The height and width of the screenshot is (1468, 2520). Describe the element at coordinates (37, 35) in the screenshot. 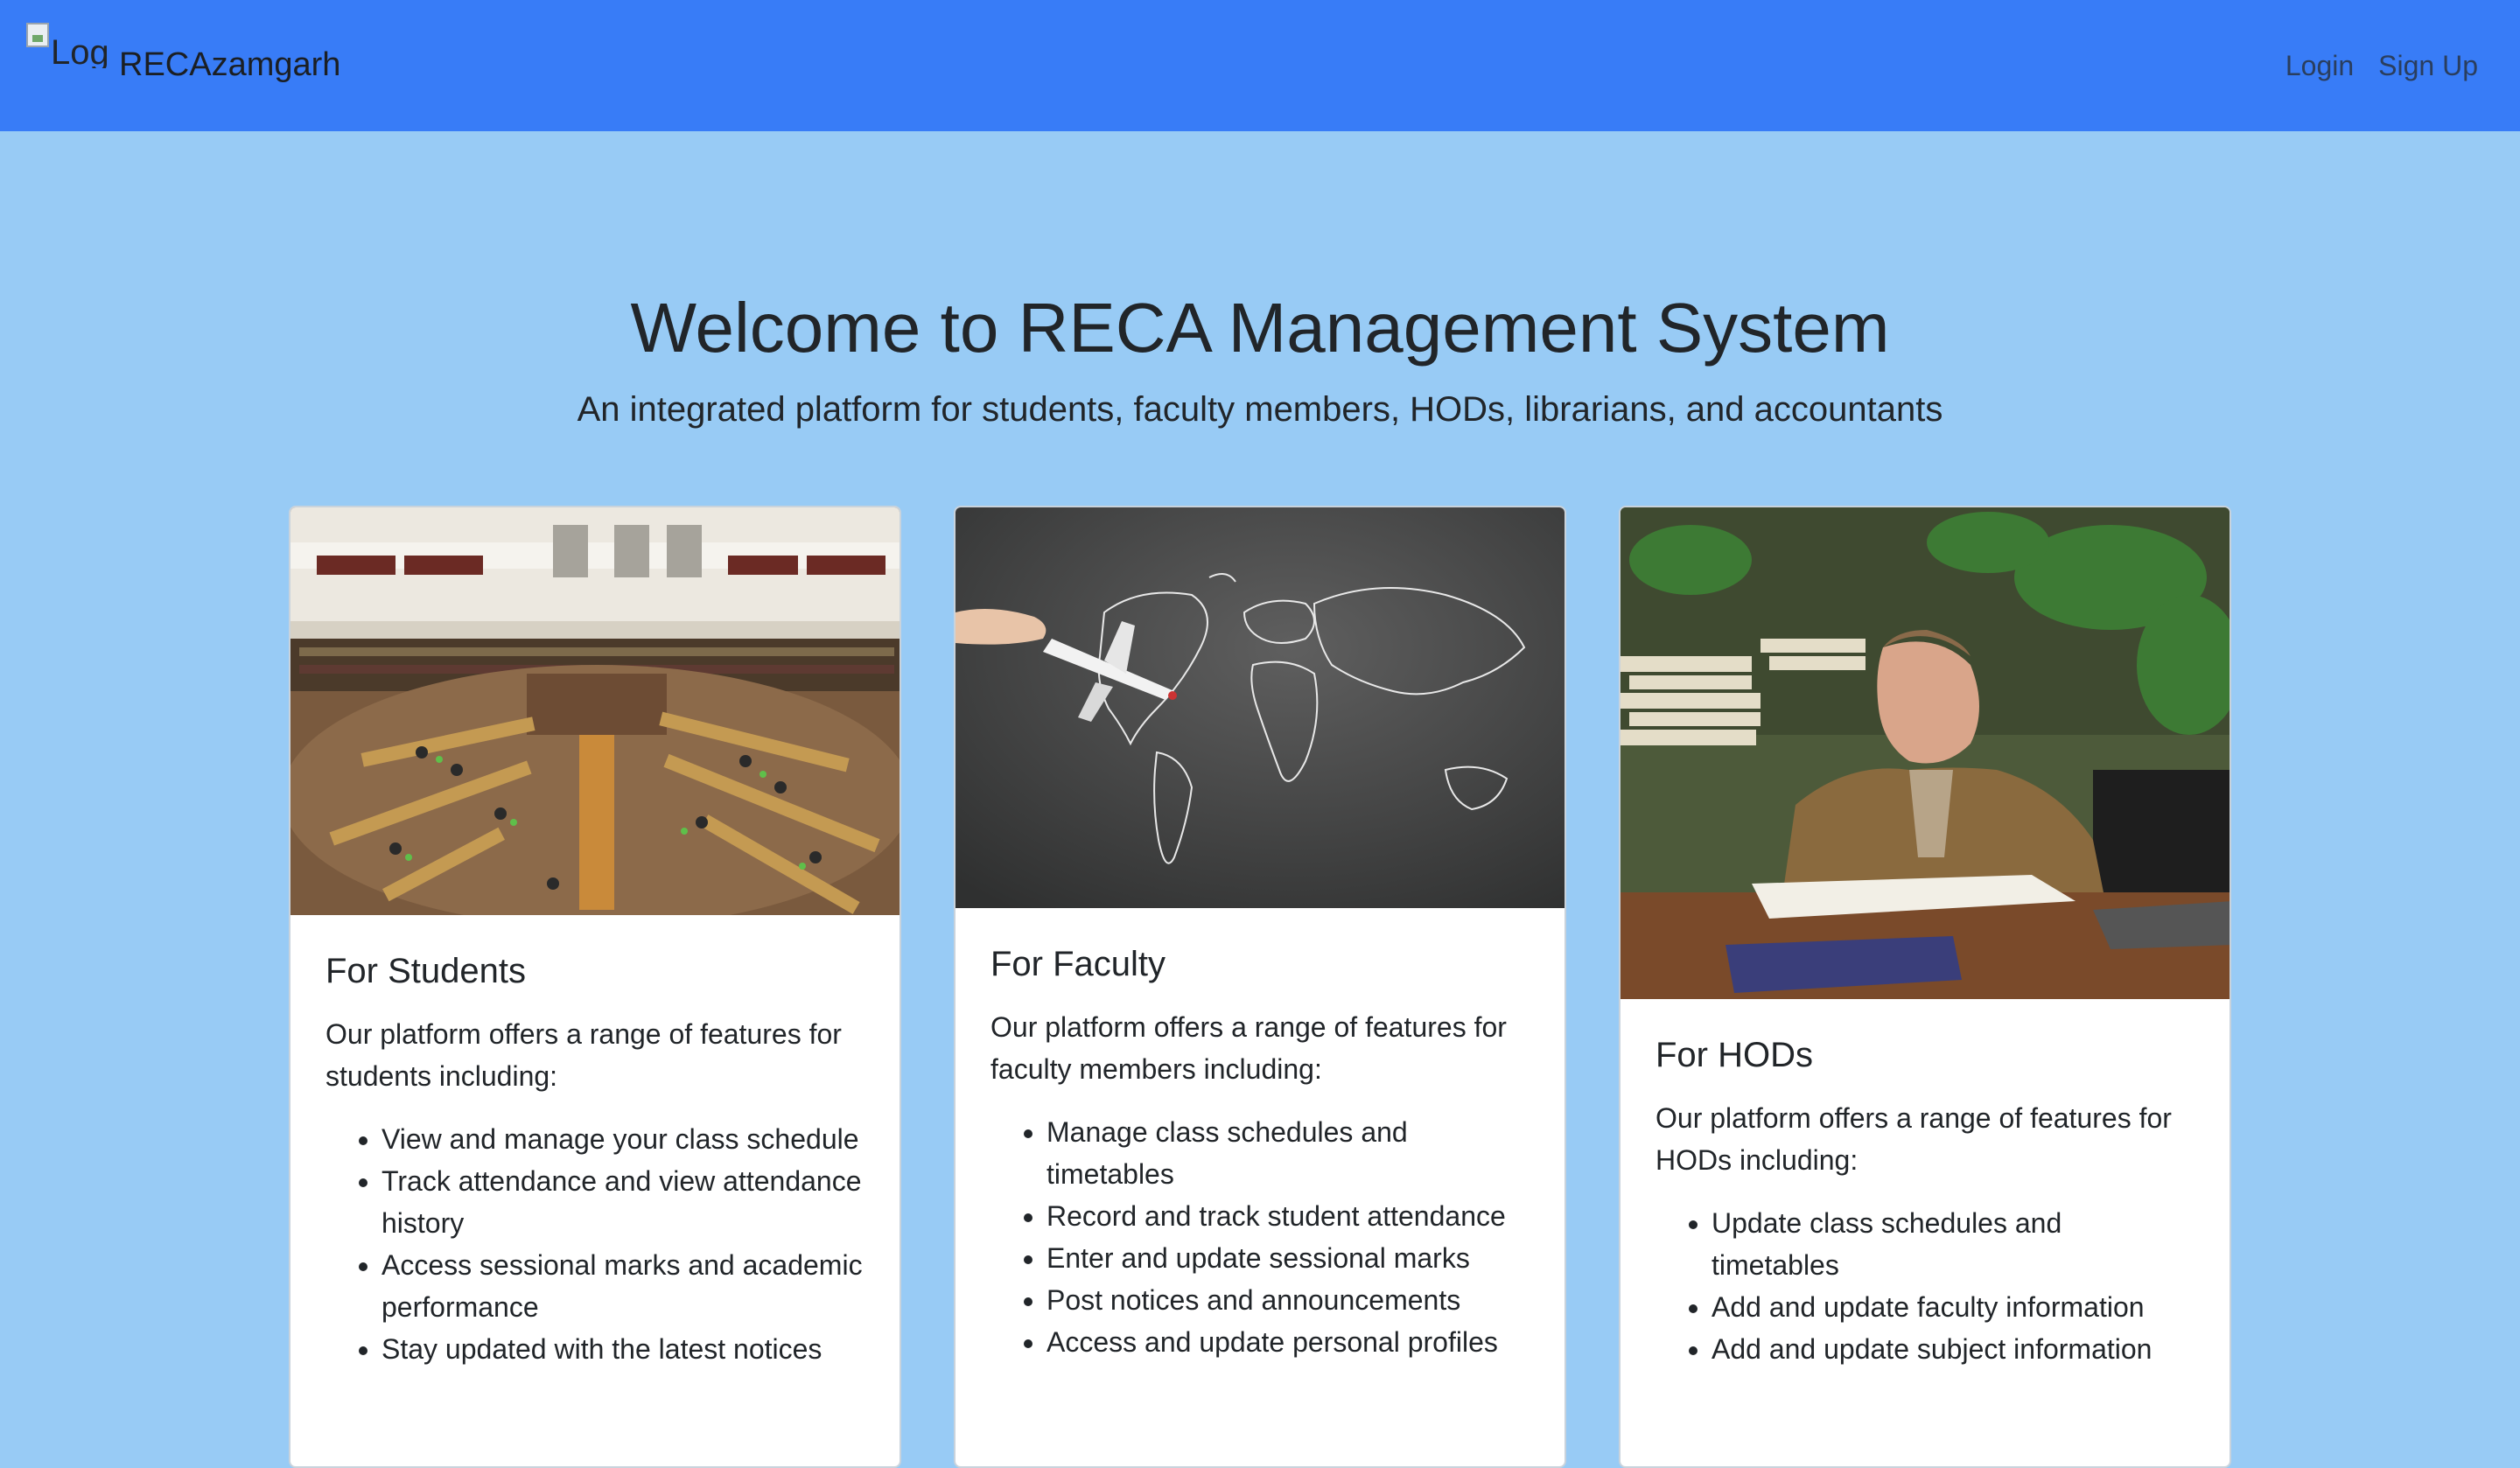

I see `broken-image-icon` at that location.